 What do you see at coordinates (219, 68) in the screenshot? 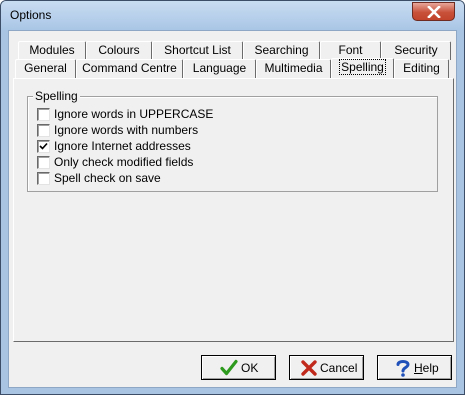
I see `tab-language: Language` at bounding box center [219, 68].